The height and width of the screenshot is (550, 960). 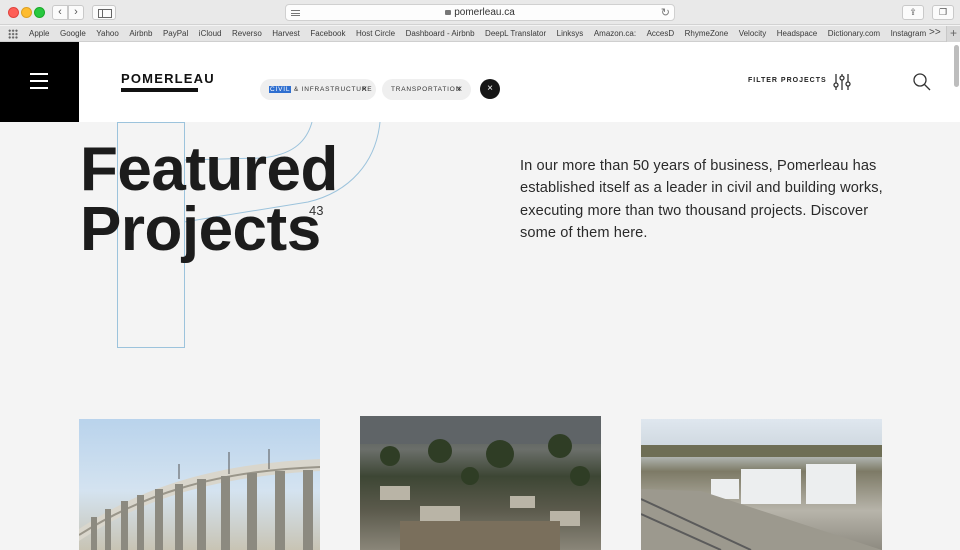 I want to click on bridge-photo, so click(x=199, y=499).